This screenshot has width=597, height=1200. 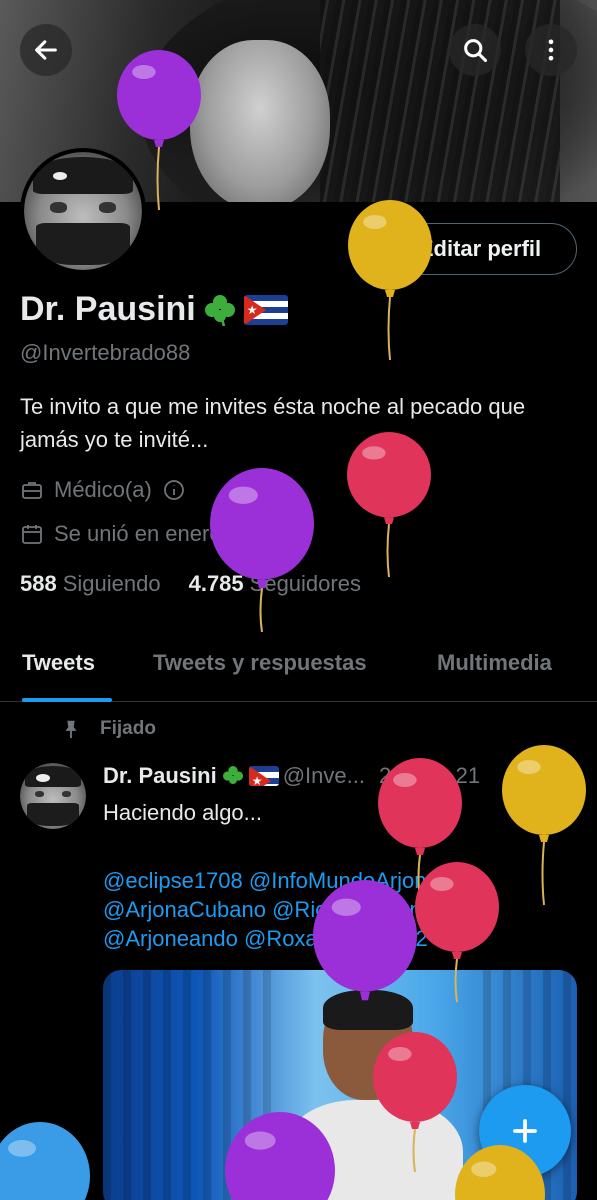 I want to click on active-tab-indicator, so click(x=67, y=700).